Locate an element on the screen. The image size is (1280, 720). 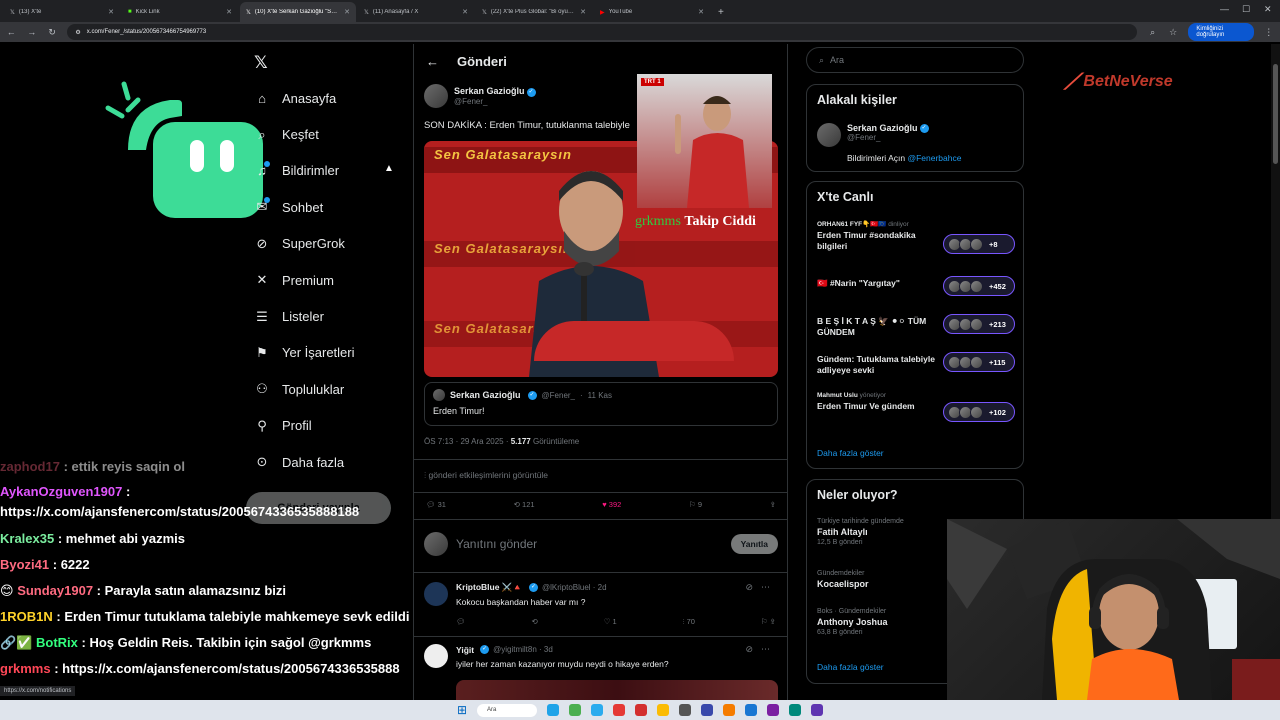
taskbar-search: Ara is located at coordinates (507, 710).